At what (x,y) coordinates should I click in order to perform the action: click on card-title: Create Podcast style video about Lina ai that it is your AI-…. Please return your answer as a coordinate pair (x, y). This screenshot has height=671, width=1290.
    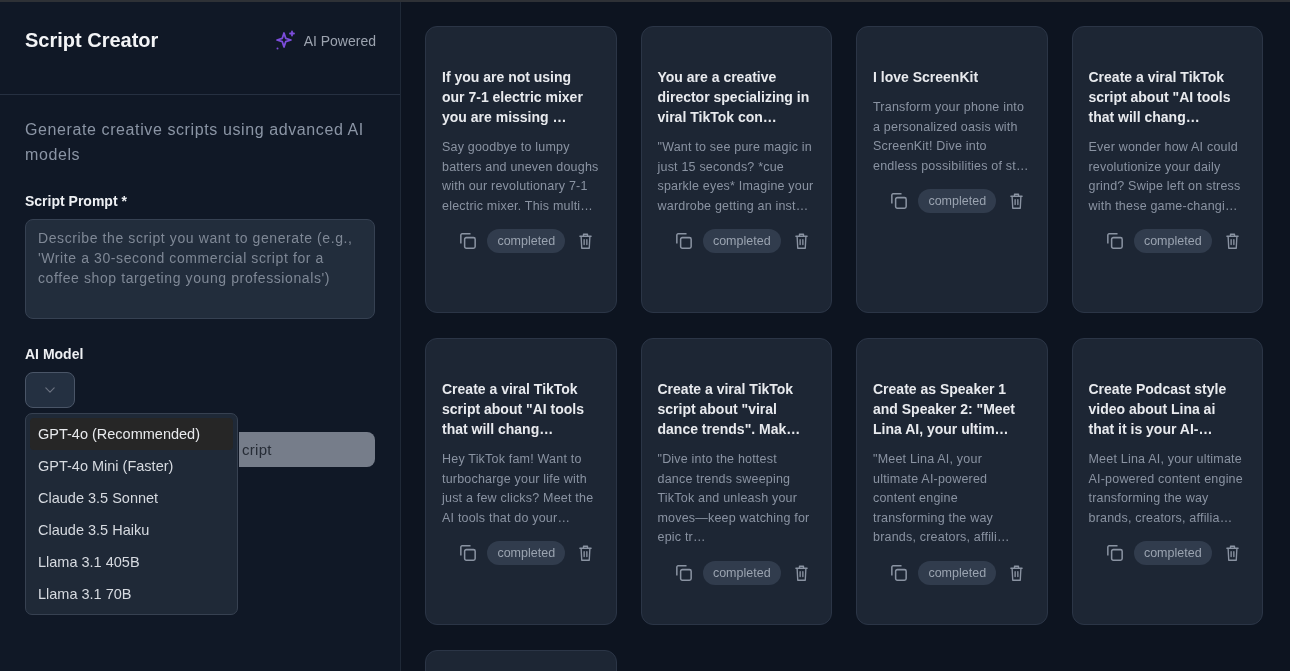
    Looking at the image, I should click on (1158, 409).